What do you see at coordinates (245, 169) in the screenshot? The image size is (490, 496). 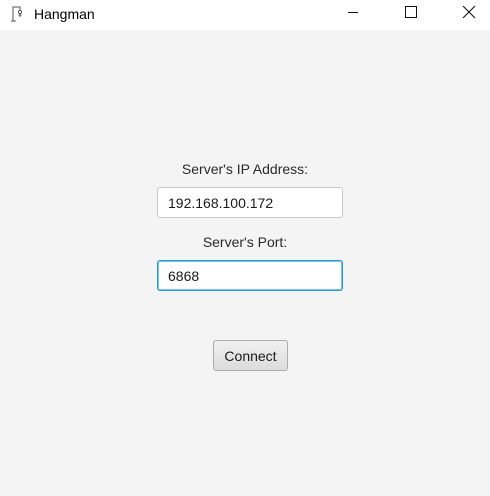 I see `ip-address-label: Server's IP Address:` at bounding box center [245, 169].